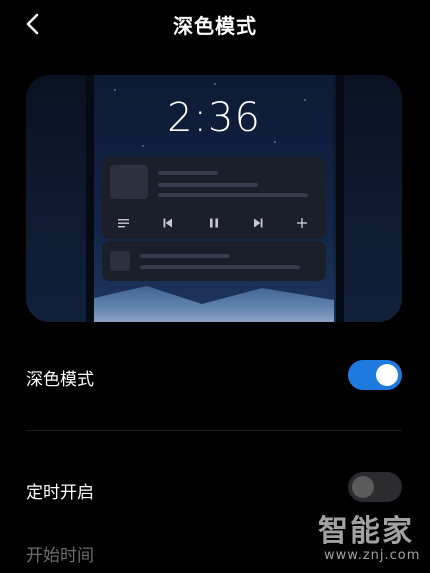 The image size is (430, 573). I want to click on next-icon, so click(258, 223).